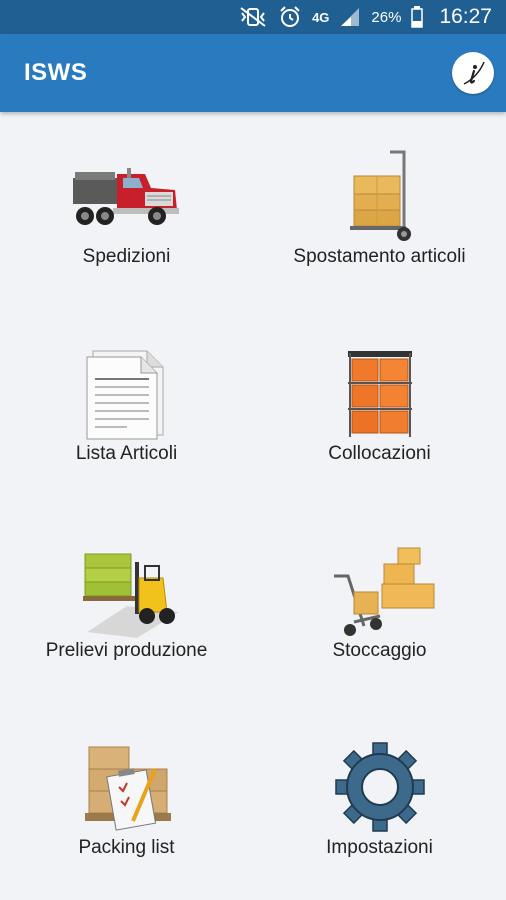 The width and height of the screenshot is (506, 900). What do you see at coordinates (383, 591) in the screenshot?
I see `boxes-cart-icon` at bounding box center [383, 591].